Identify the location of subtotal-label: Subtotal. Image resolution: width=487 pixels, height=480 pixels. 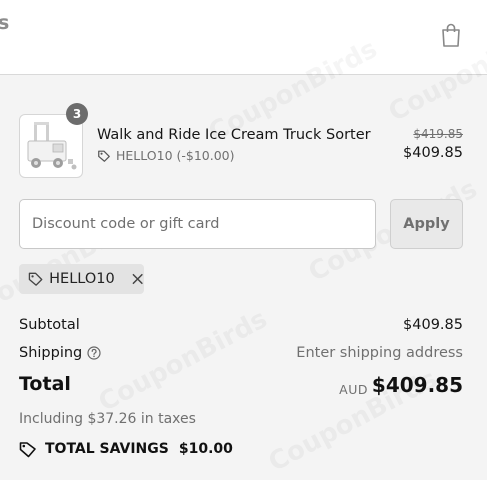
(49, 325).